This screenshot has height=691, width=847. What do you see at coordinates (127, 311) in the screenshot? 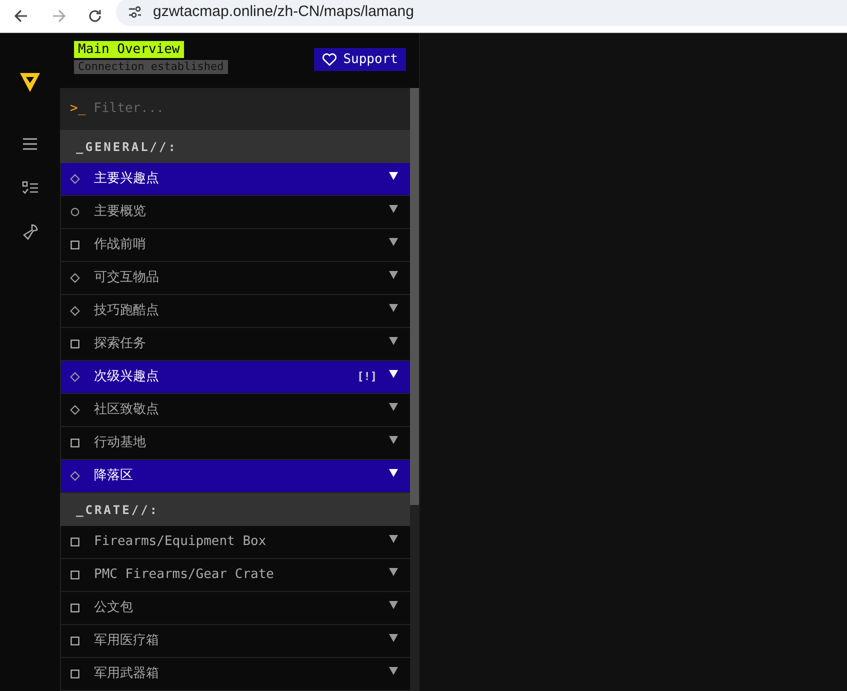
I see `layer-label: 技巧跑酷点` at bounding box center [127, 311].